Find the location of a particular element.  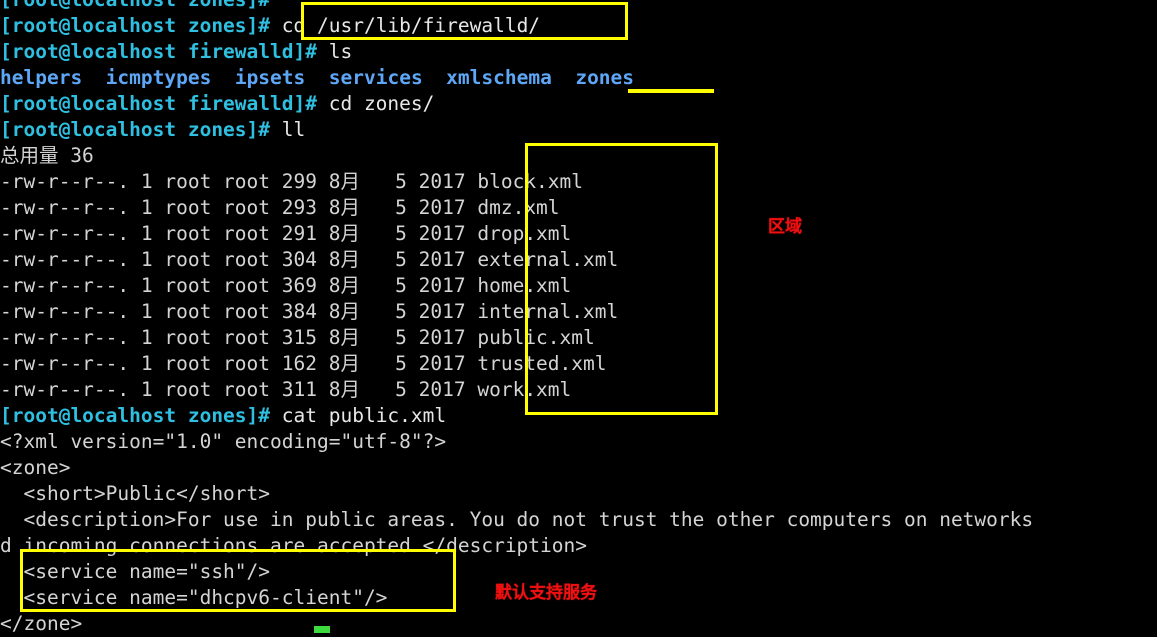

terminal-line: <zone> is located at coordinates (578, 468).